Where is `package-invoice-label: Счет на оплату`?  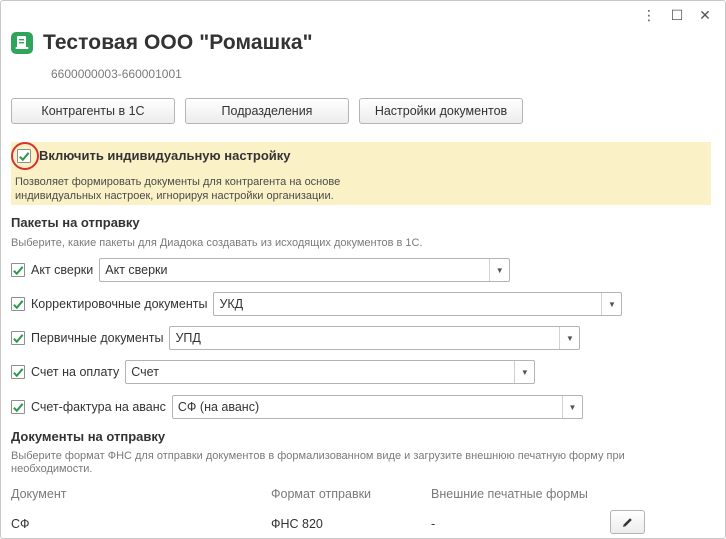
package-invoice-label: Счет на оплату is located at coordinates (75, 372).